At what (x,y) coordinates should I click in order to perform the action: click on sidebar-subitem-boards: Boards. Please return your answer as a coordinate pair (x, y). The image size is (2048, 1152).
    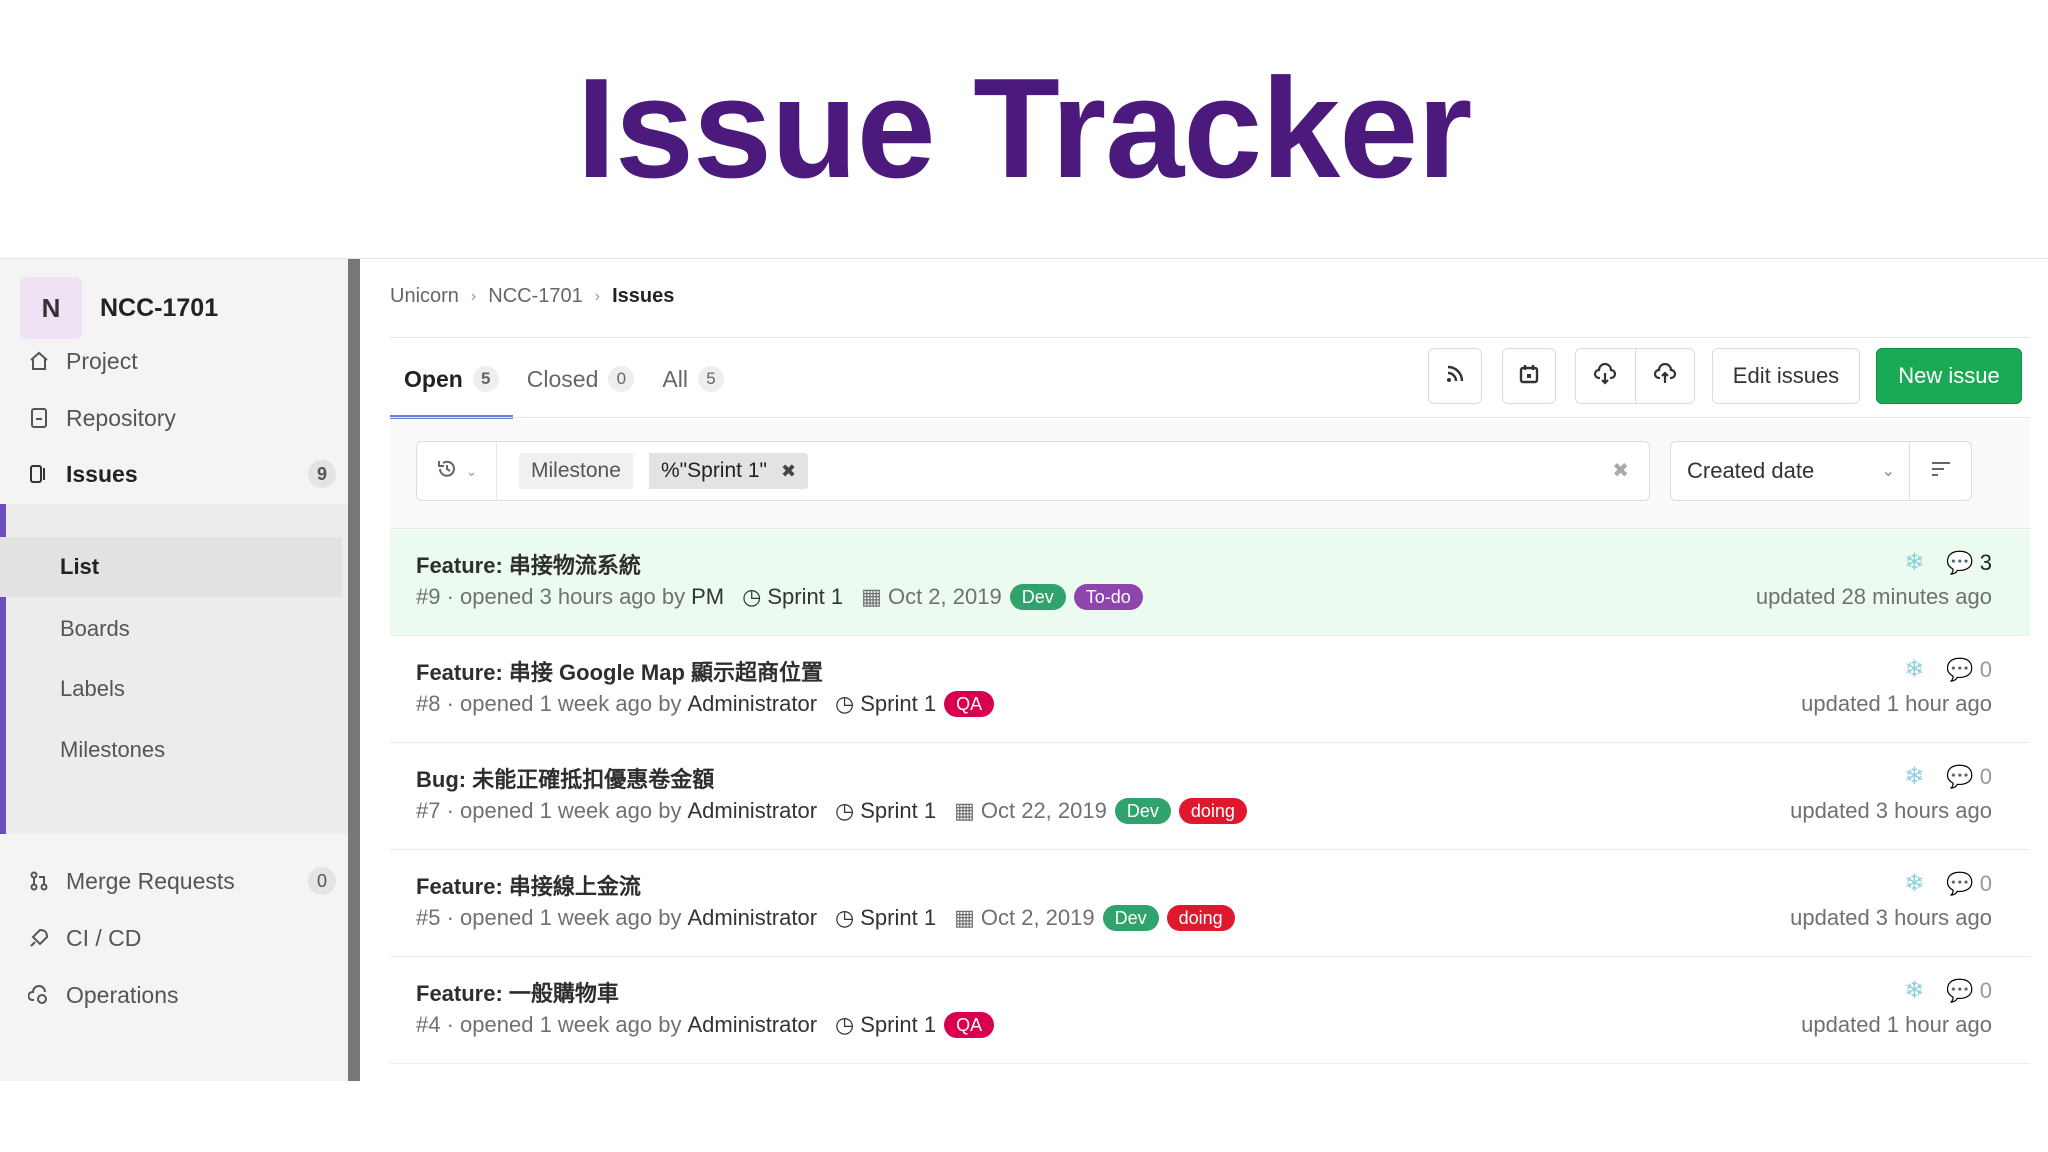
    Looking at the image, I should click on (171, 629).